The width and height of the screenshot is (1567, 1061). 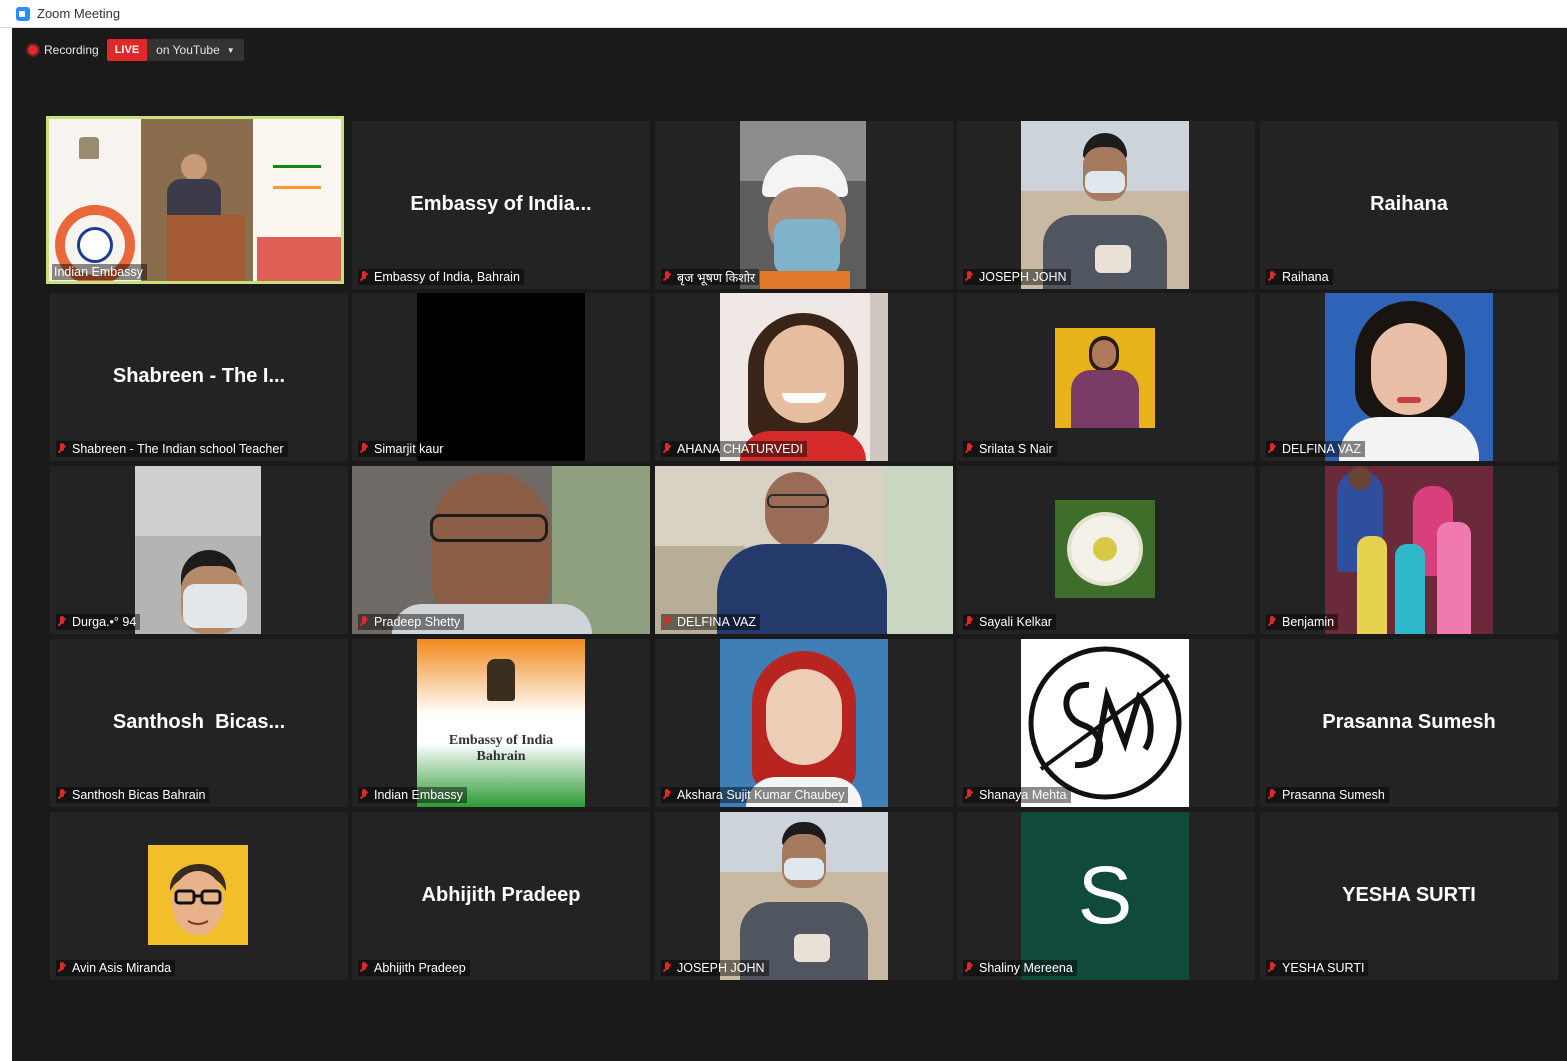 I want to click on participant-tile: Prasanna Sumesh Prasanna Sumesh, so click(x=1409, y=723).